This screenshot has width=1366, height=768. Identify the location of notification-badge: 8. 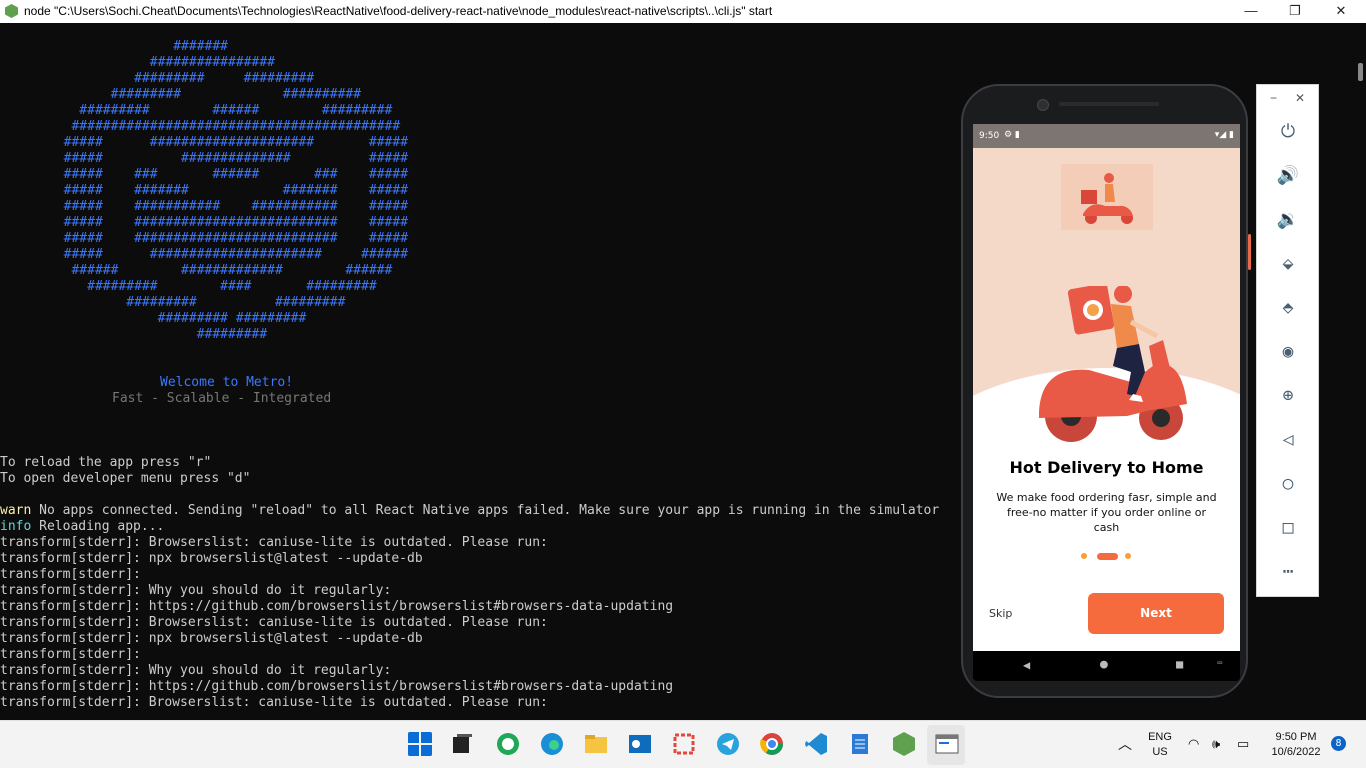
(1338, 743).